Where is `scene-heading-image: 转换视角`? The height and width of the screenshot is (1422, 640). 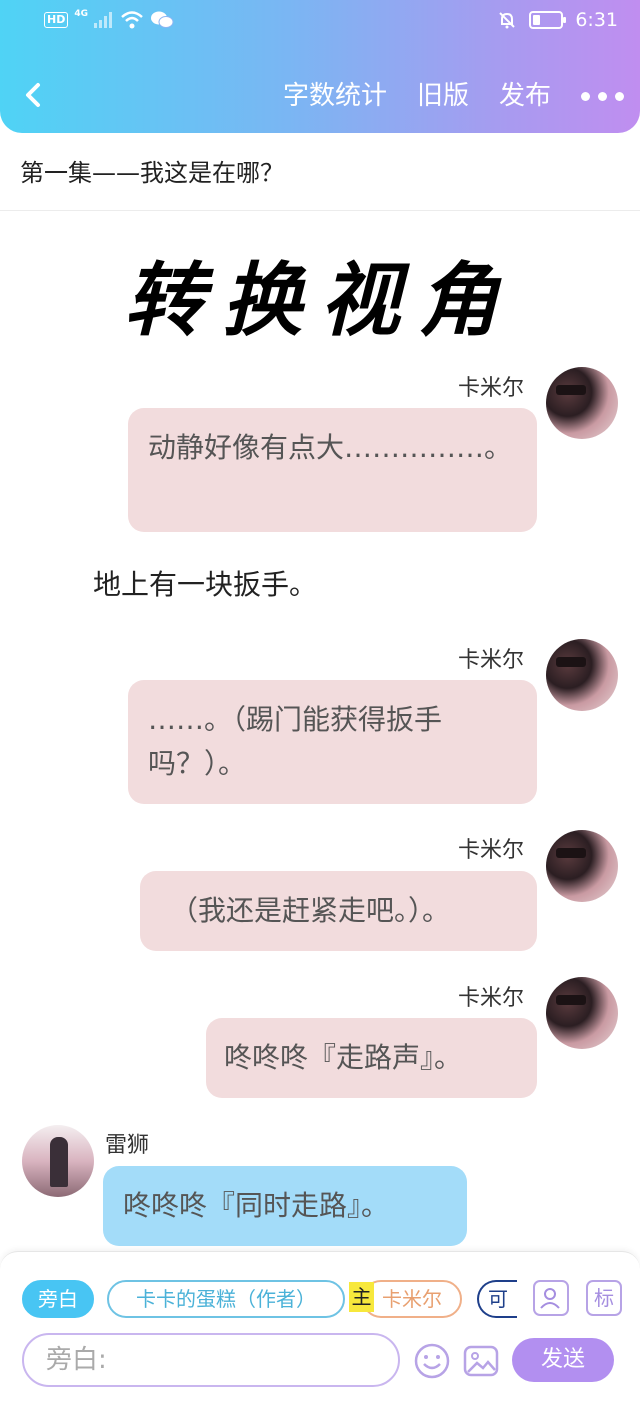 scene-heading-image: 转换视角 is located at coordinates (320, 300).